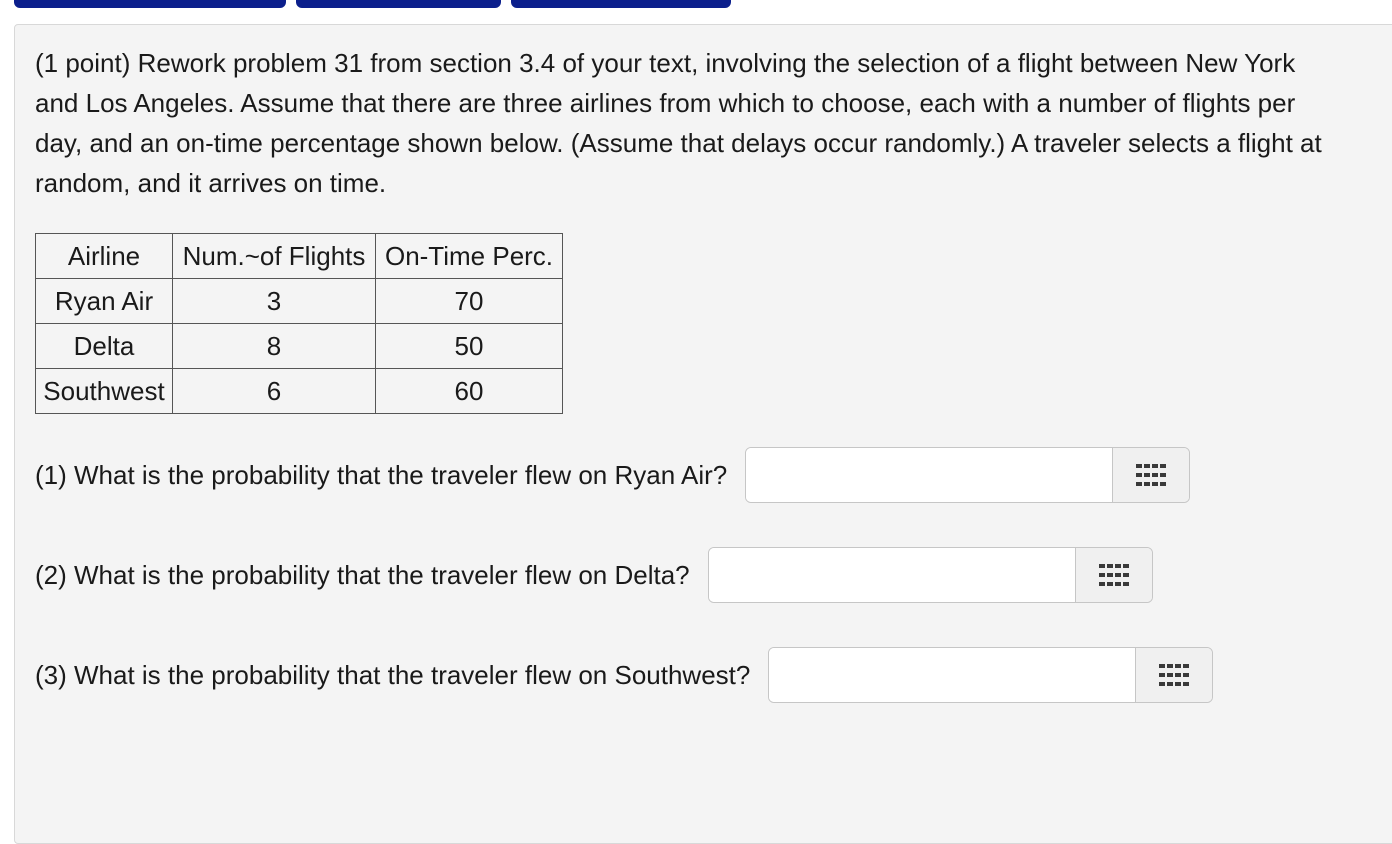 The width and height of the screenshot is (1392, 844). What do you see at coordinates (104, 391) in the screenshot?
I see `airline-cell: Southwest` at bounding box center [104, 391].